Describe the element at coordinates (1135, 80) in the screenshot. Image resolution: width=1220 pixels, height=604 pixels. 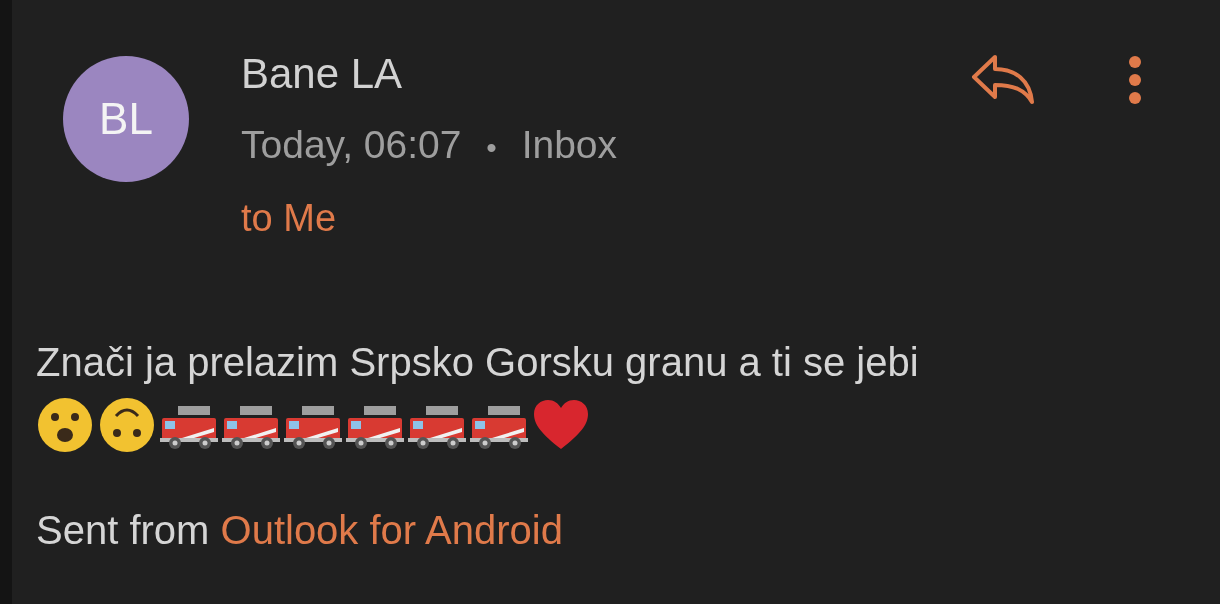
I see `more-options-icon` at that location.